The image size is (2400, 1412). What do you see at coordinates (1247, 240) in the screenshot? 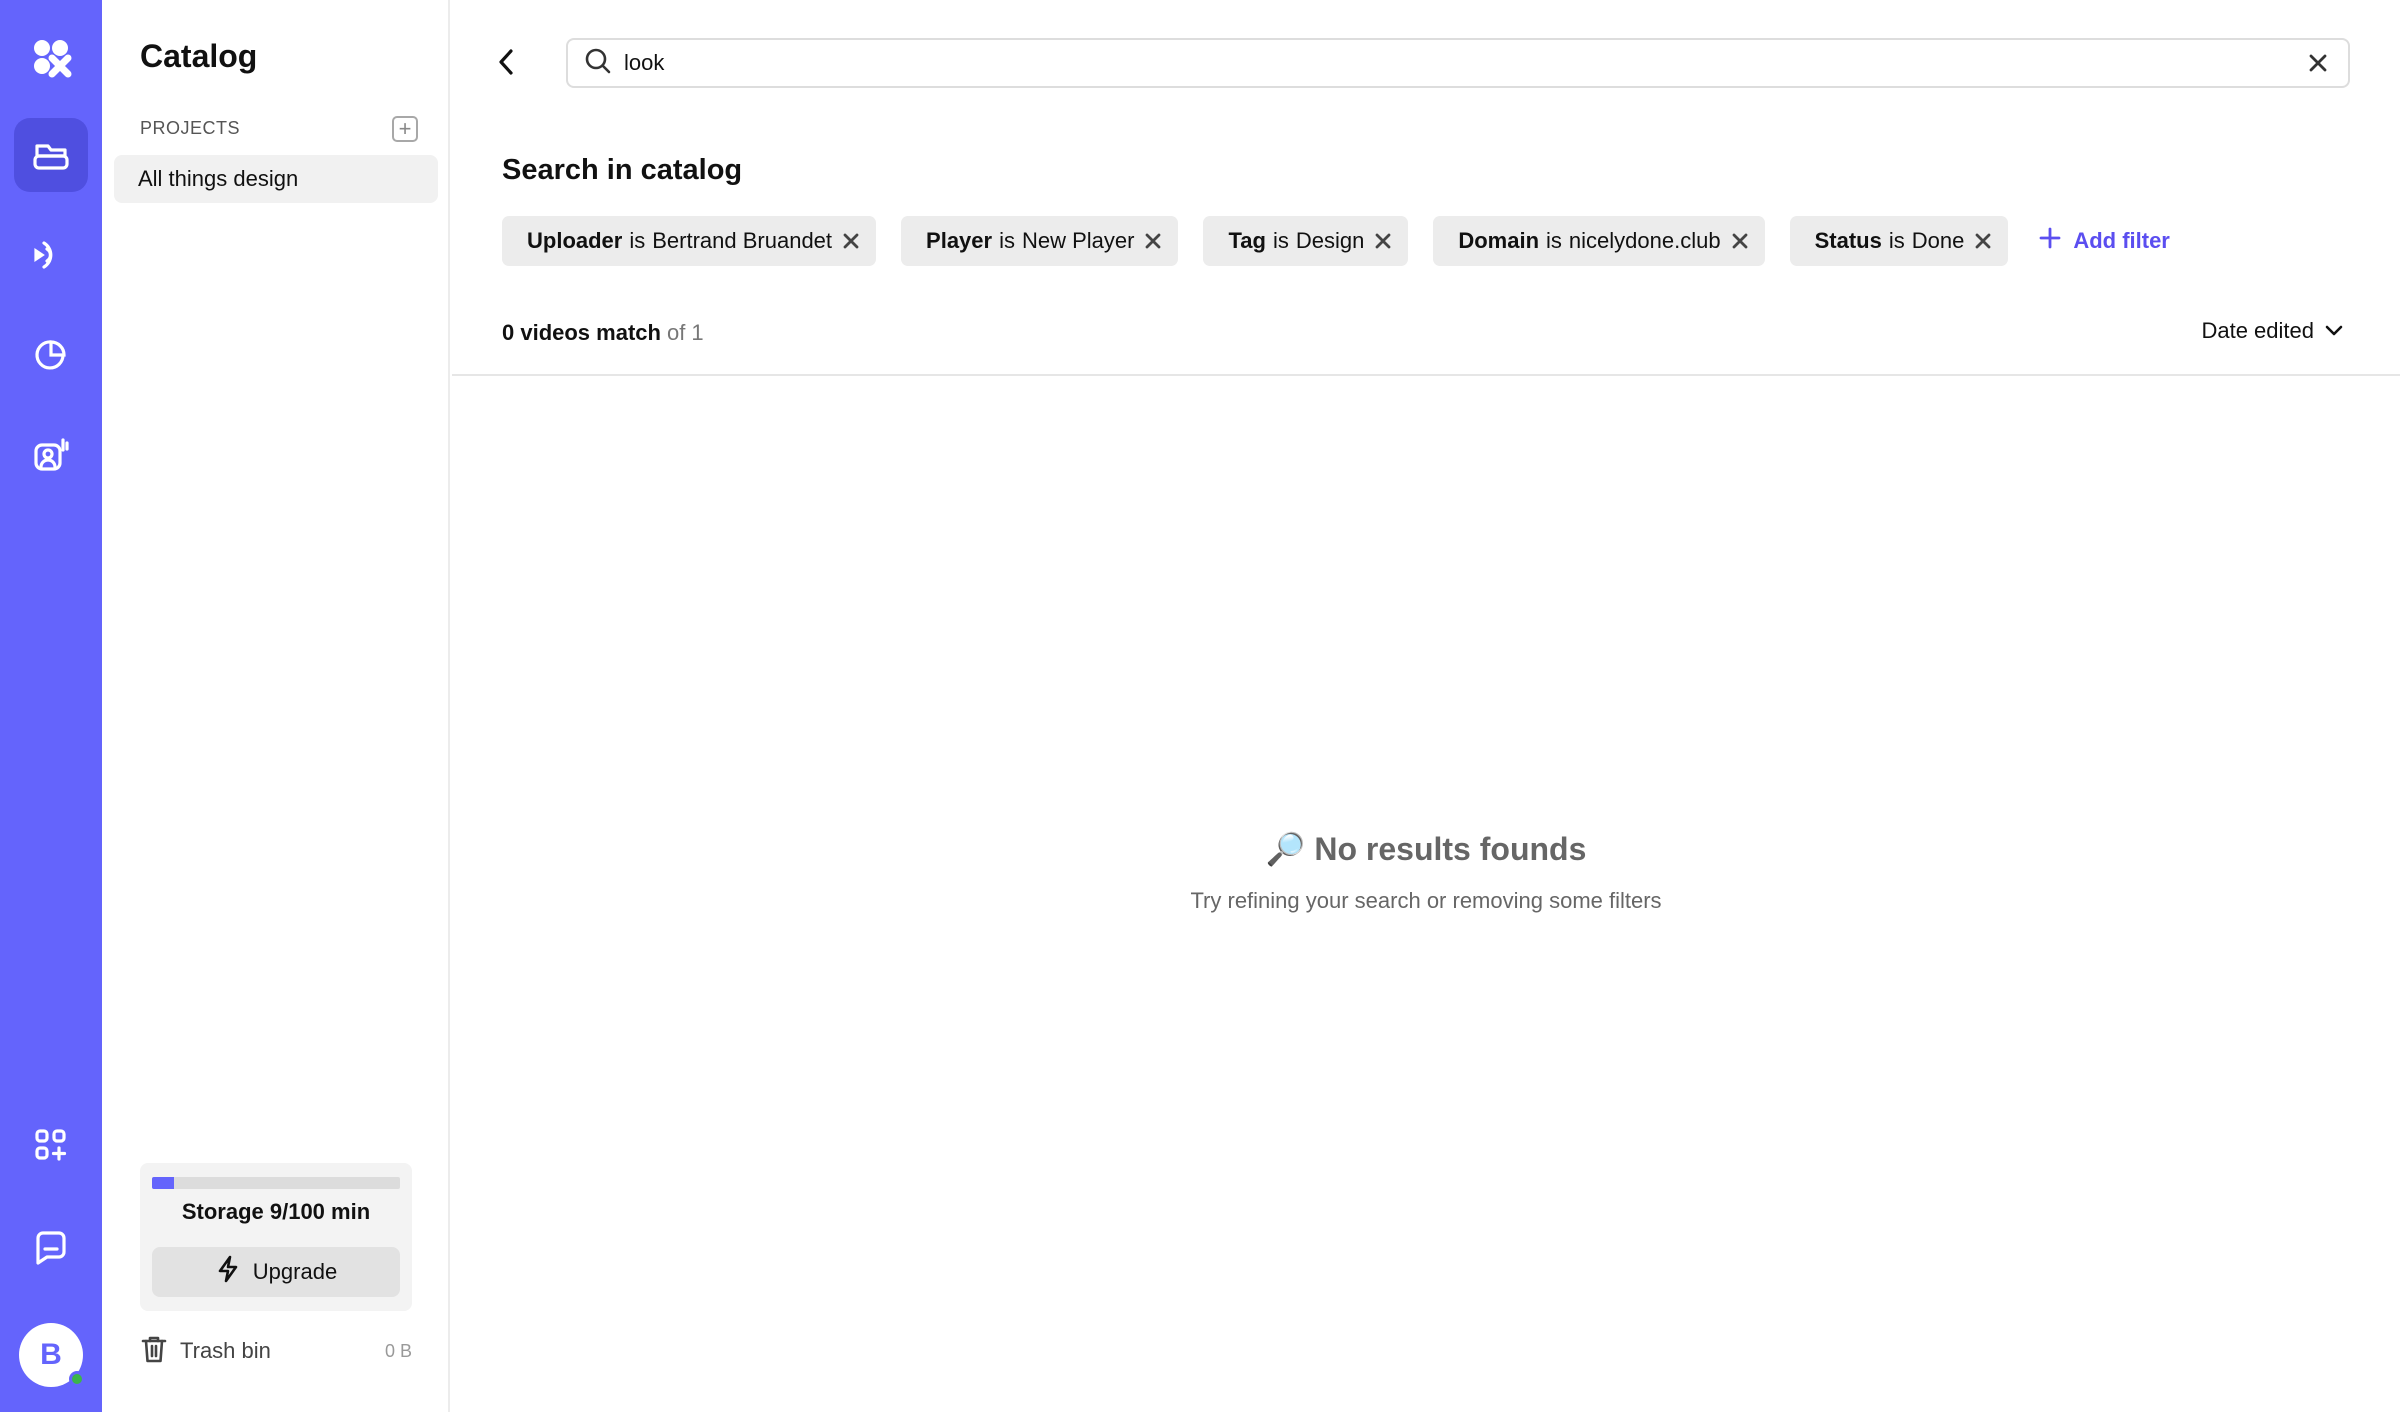
I see `filter-key: Tag` at bounding box center [1247, 240].